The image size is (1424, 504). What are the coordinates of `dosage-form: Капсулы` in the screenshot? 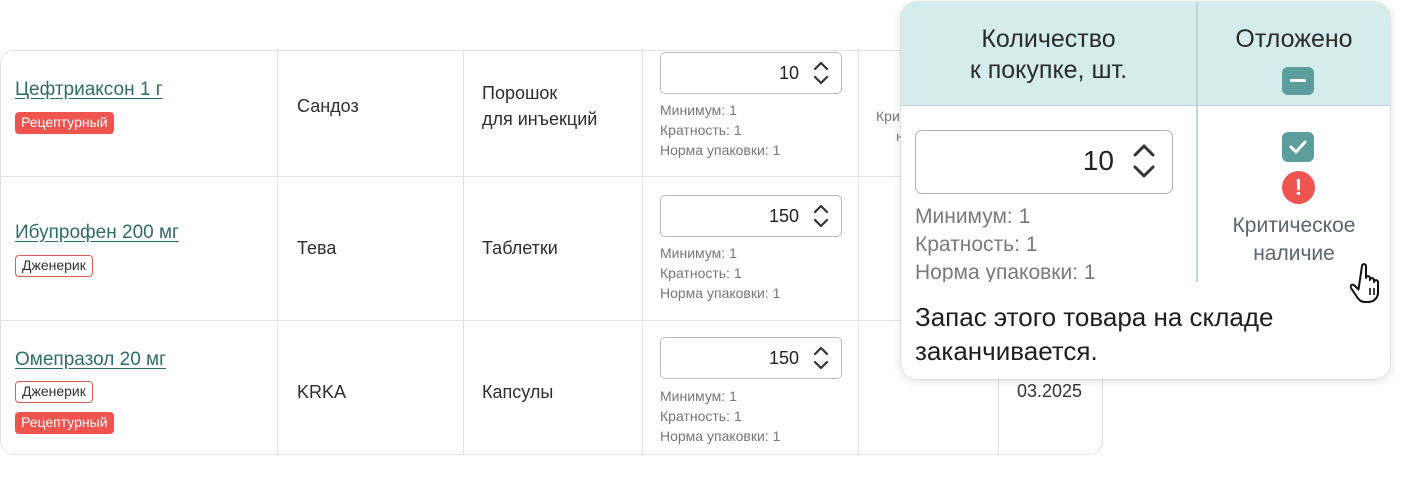 It's located at (518, 392).